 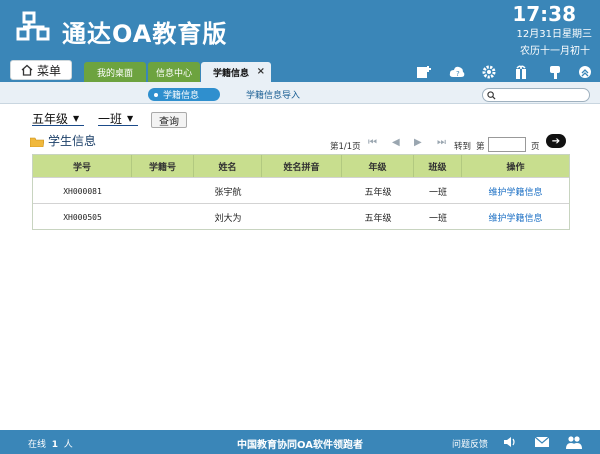 I want to click on clock-time: 17:38, so click(x=544, y=14).